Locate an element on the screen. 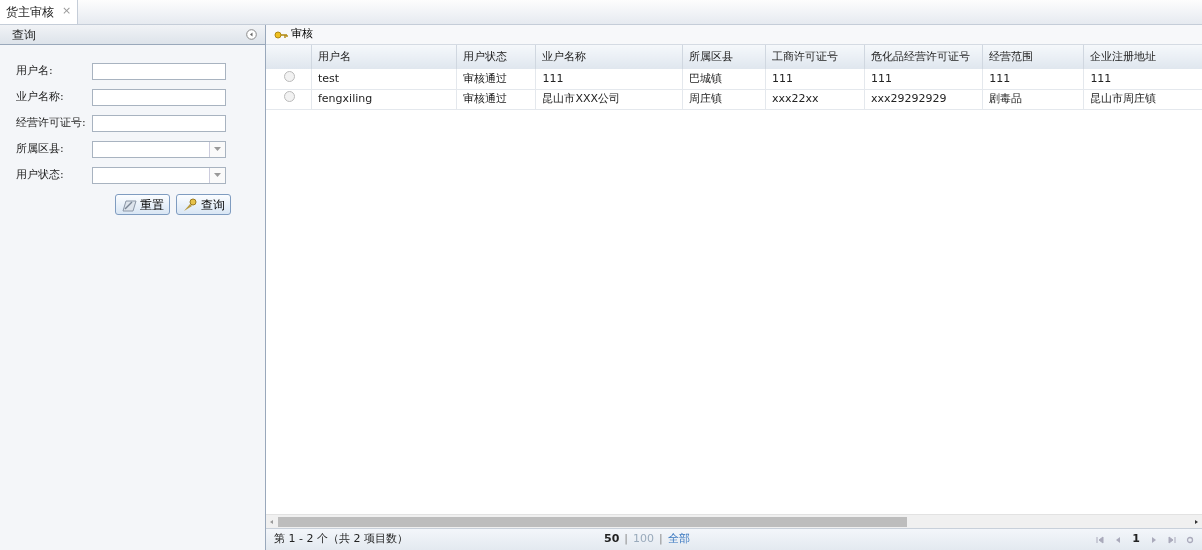  page-summary: 第 1 - 2 个（共 2 项目数） is located at coordinates (341, 539).